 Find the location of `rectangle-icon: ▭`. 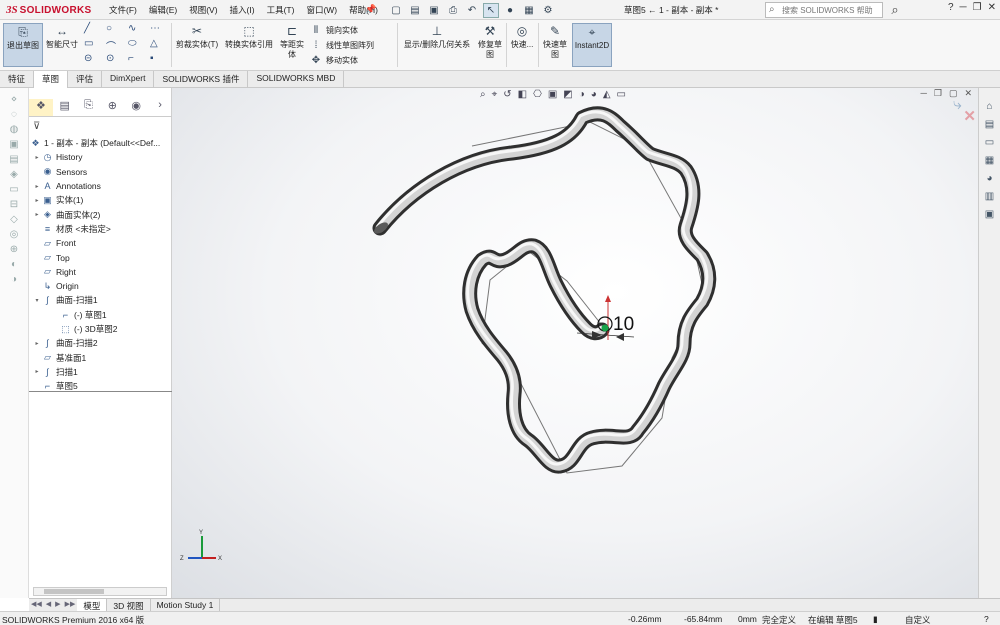

rectangle-icon: ▭ is located at coordinates (95, 45).